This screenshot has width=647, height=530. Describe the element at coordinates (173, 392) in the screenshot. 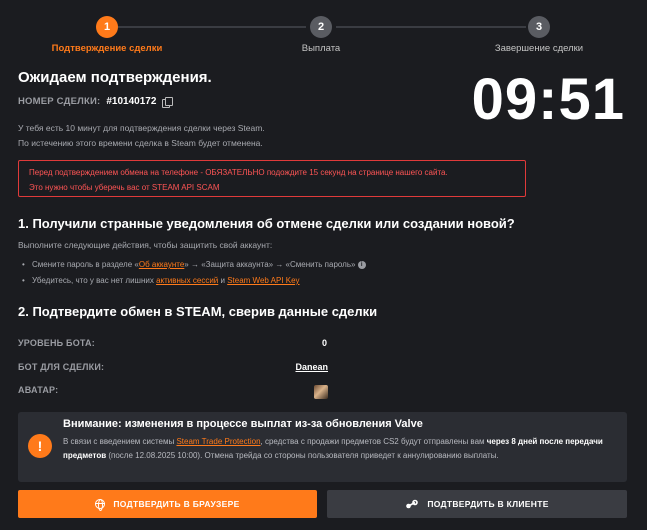

I see `avatar-row: АВАТАР:` at that location.